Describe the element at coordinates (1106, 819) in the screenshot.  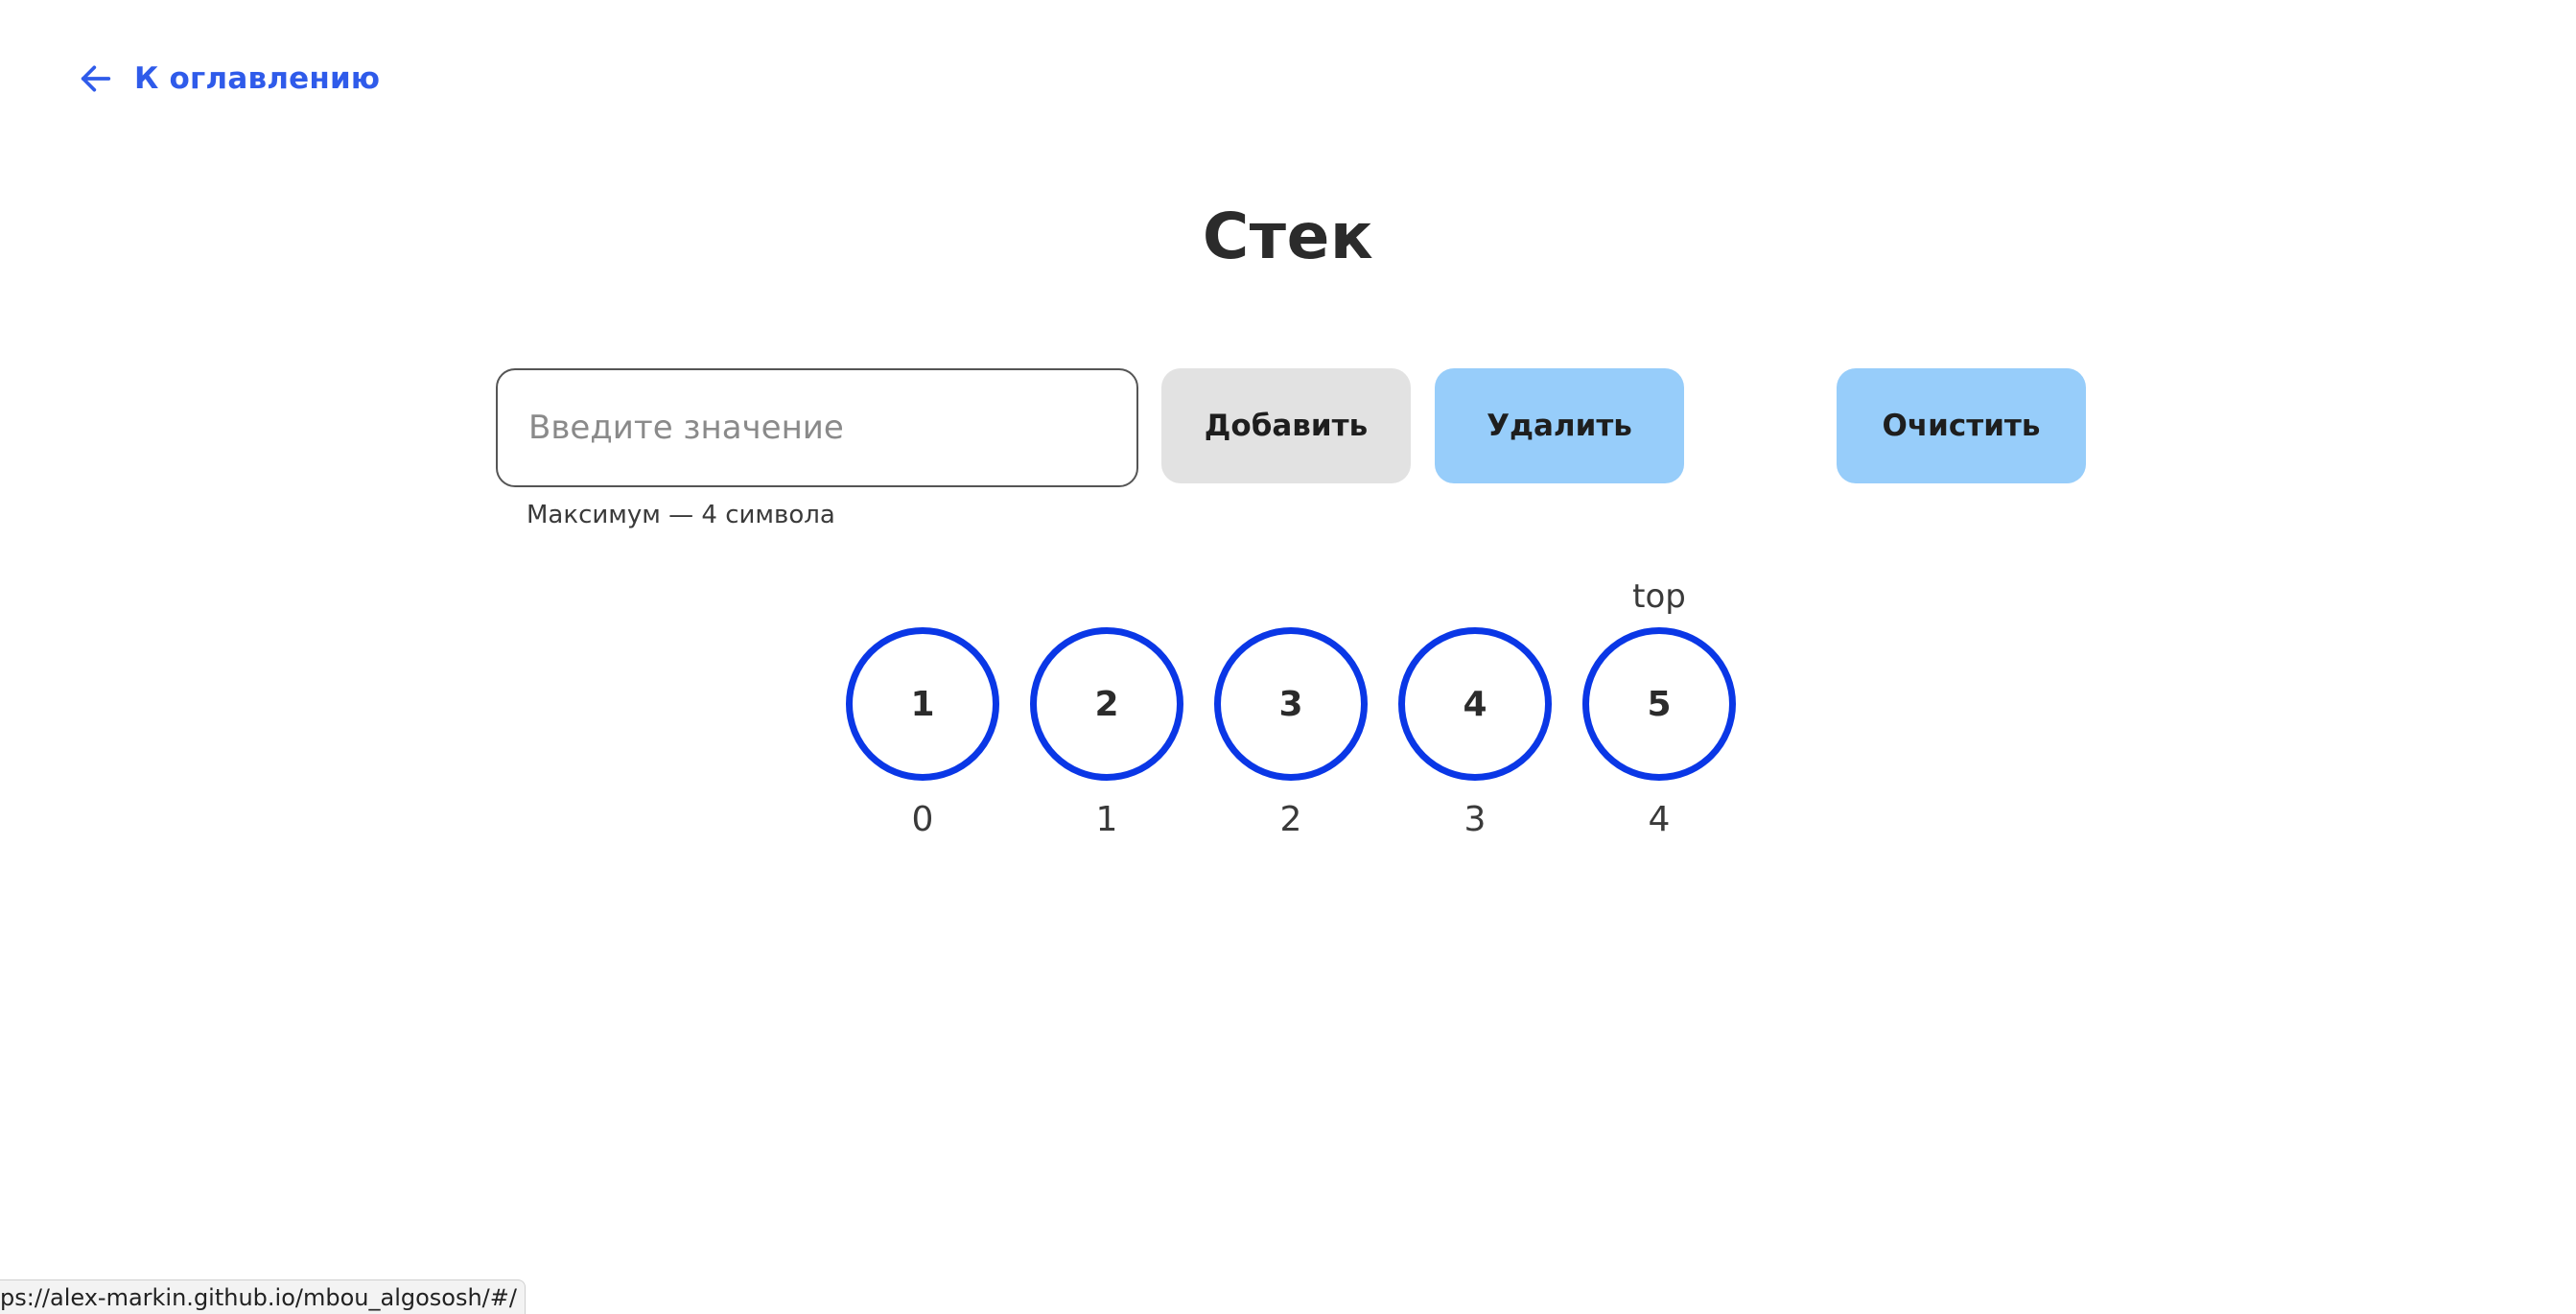
I see `stack-item-index: 1` at that location.